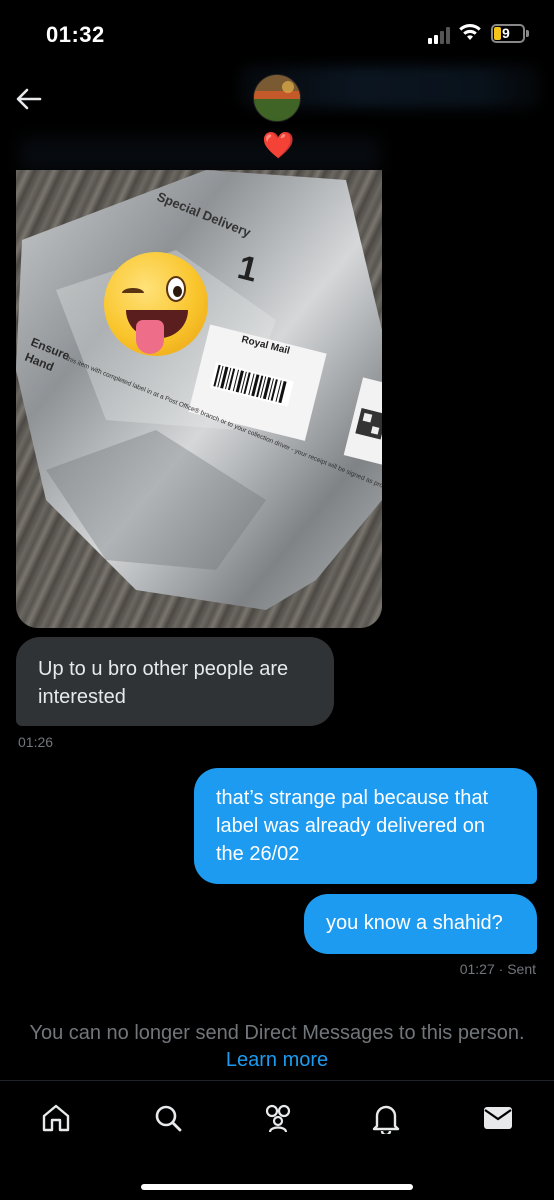 The height and width of the screenshot is (1200, 554). I want to click on home-icon, so click(56, 1118).